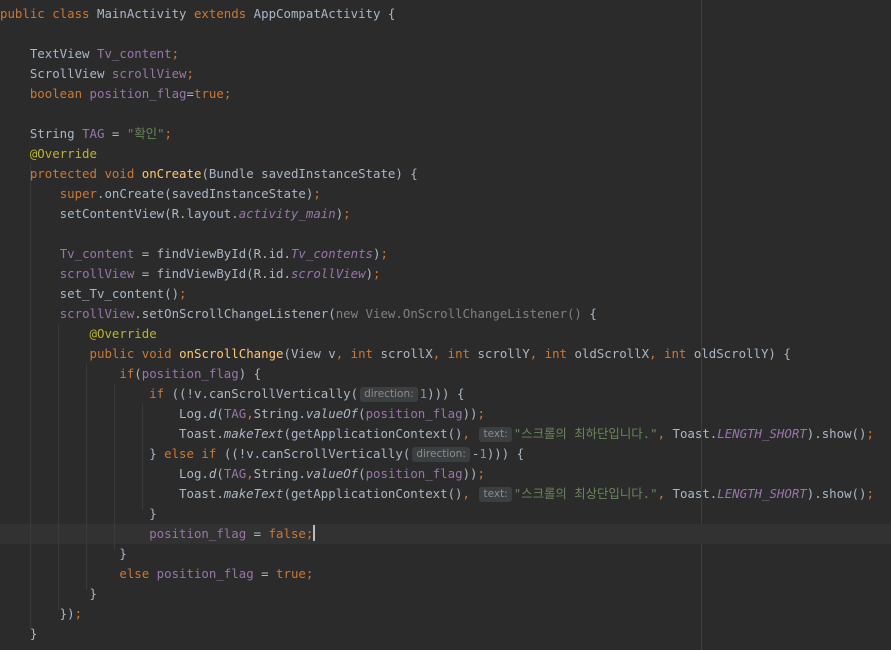  What do you see at coordinates (701, 325) in the screenshot?
I see `right-margin-guide` at bounding box center [701, 325].